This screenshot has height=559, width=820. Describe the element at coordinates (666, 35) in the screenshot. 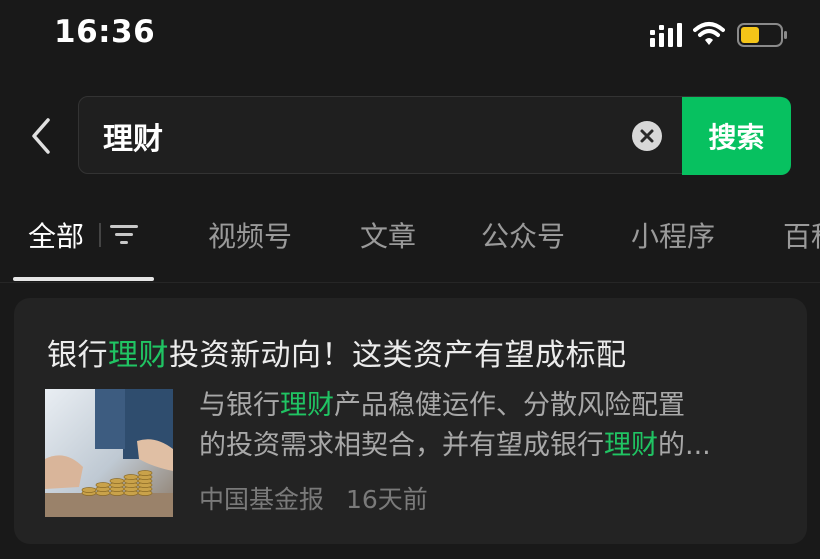

I see `signal-icon` at that location.